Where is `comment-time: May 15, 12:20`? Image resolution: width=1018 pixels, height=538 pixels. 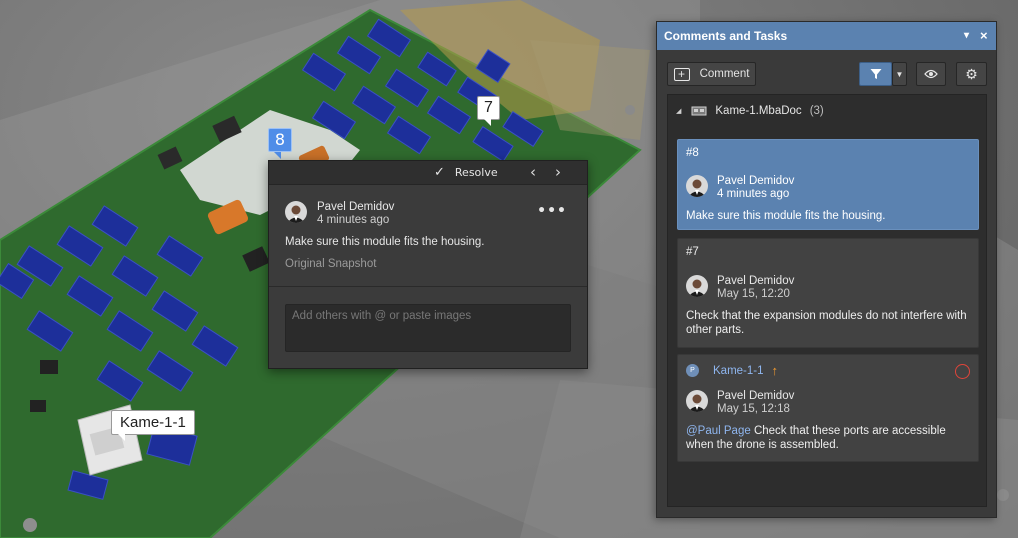 comment-time: May 15, 12:20 is located at coordinates (753, 294).